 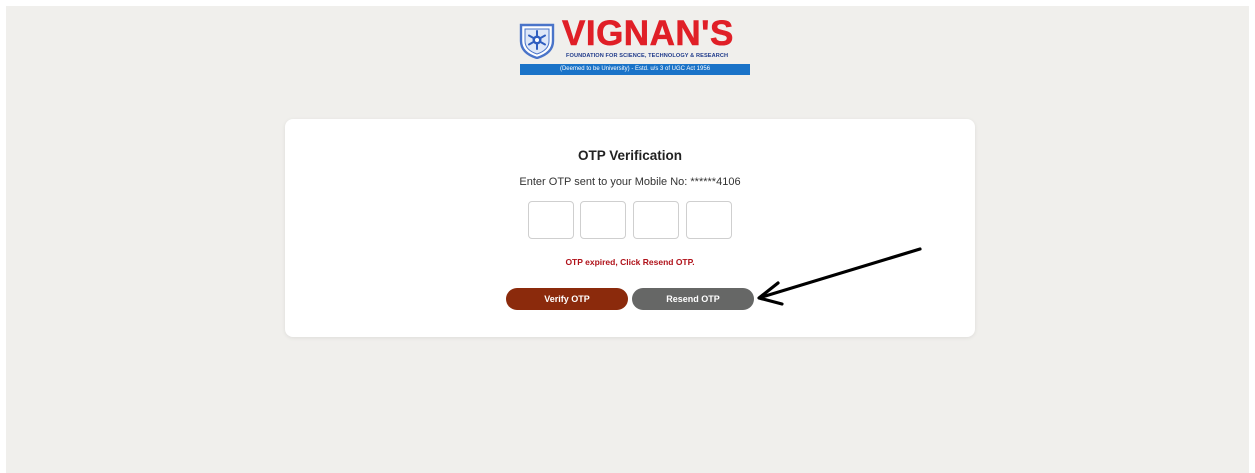 I want to click on otp-digit-2-input, so click(x=603, y=220).